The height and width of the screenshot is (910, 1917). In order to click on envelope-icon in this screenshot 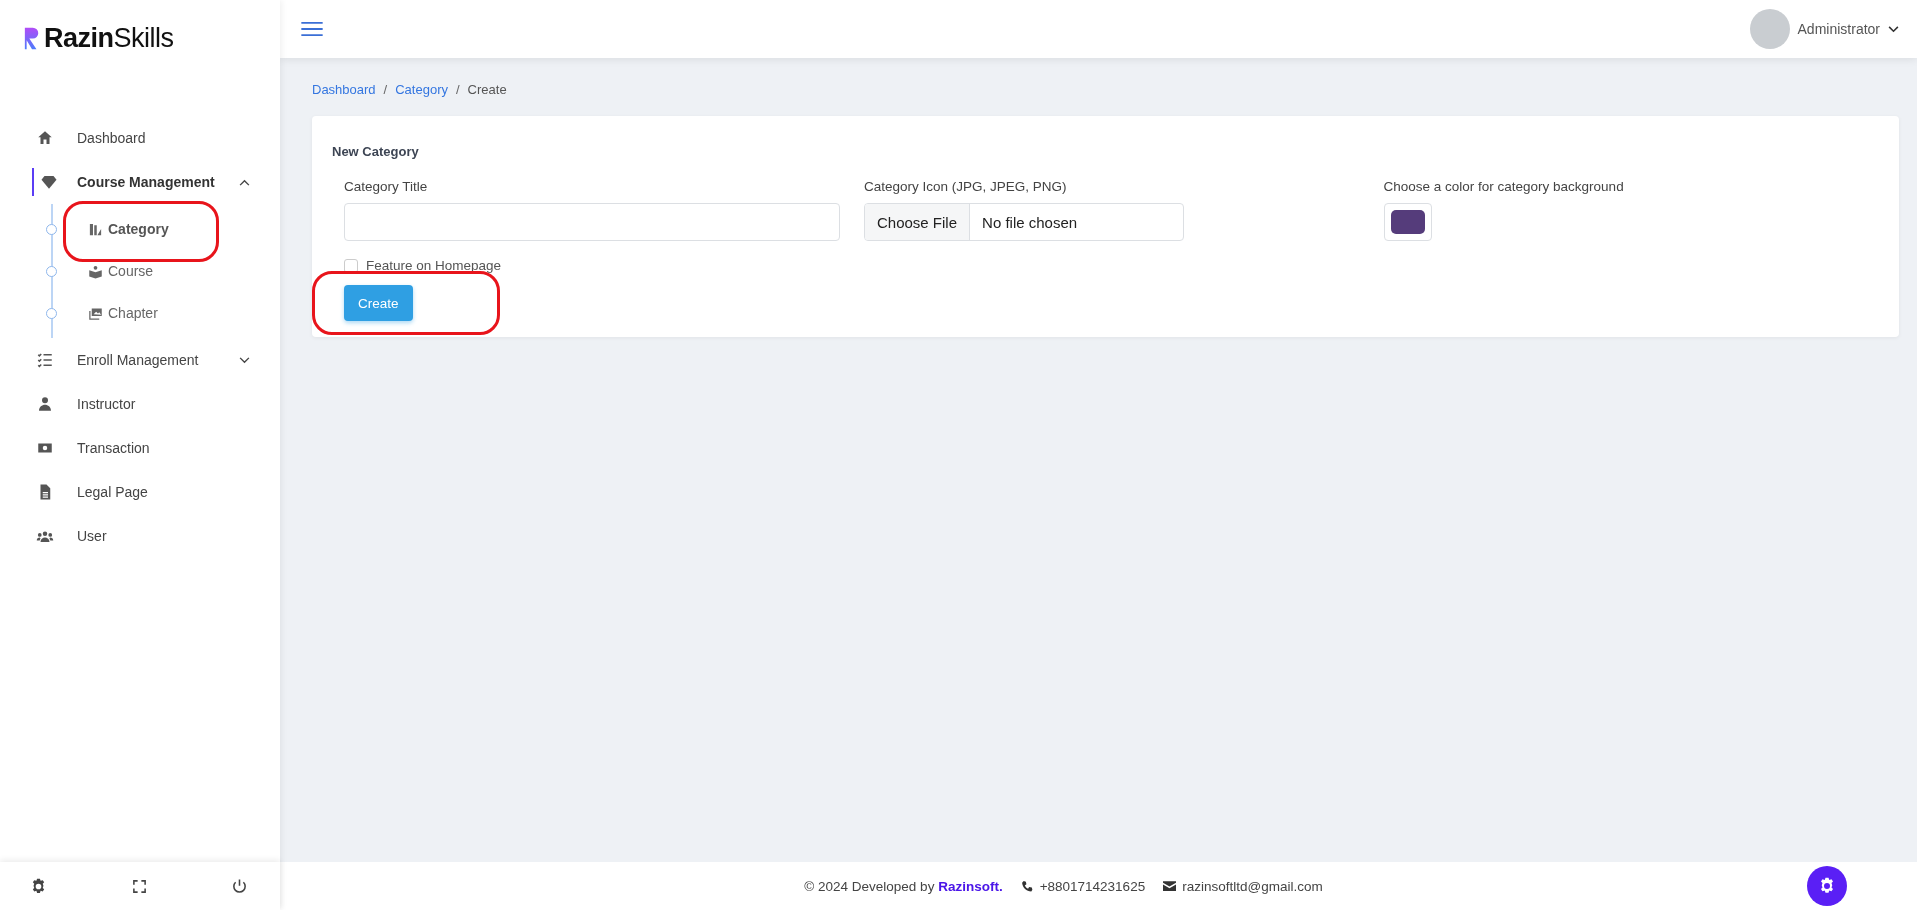, I will do `click(1170, 886)`.